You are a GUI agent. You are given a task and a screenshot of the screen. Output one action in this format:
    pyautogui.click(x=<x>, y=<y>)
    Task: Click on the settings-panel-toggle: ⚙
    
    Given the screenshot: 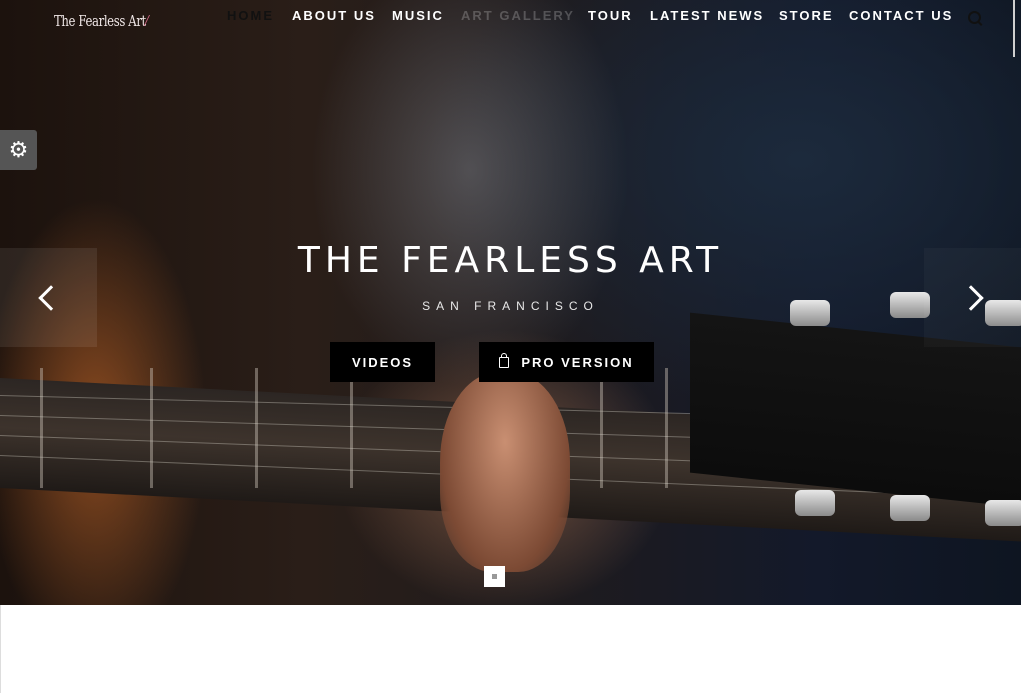 What is the action you would take?
    pyautogui.click(x=18, y=150)
    